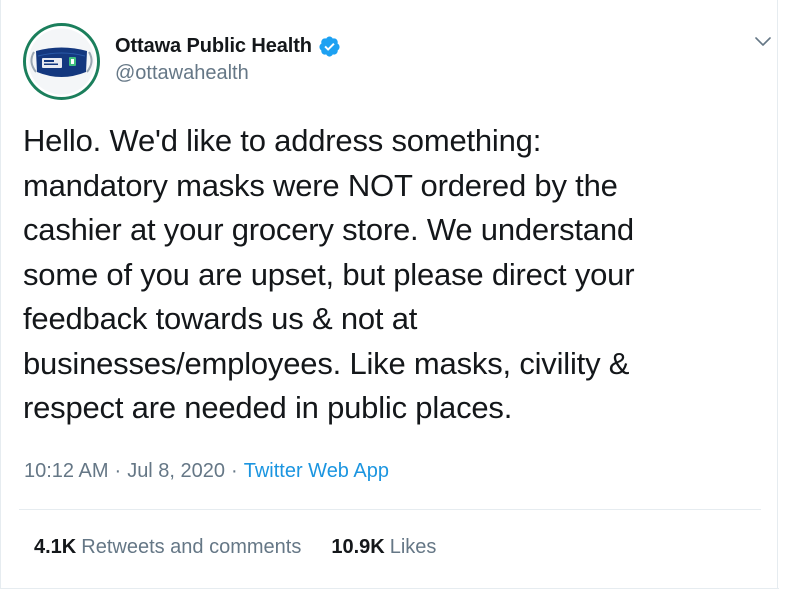 The height and width of the screenshot is (589, 787). Describe the element at coordinates (55, 547) in the screenshot. I see `retweets-count: 4.1K` at that location.